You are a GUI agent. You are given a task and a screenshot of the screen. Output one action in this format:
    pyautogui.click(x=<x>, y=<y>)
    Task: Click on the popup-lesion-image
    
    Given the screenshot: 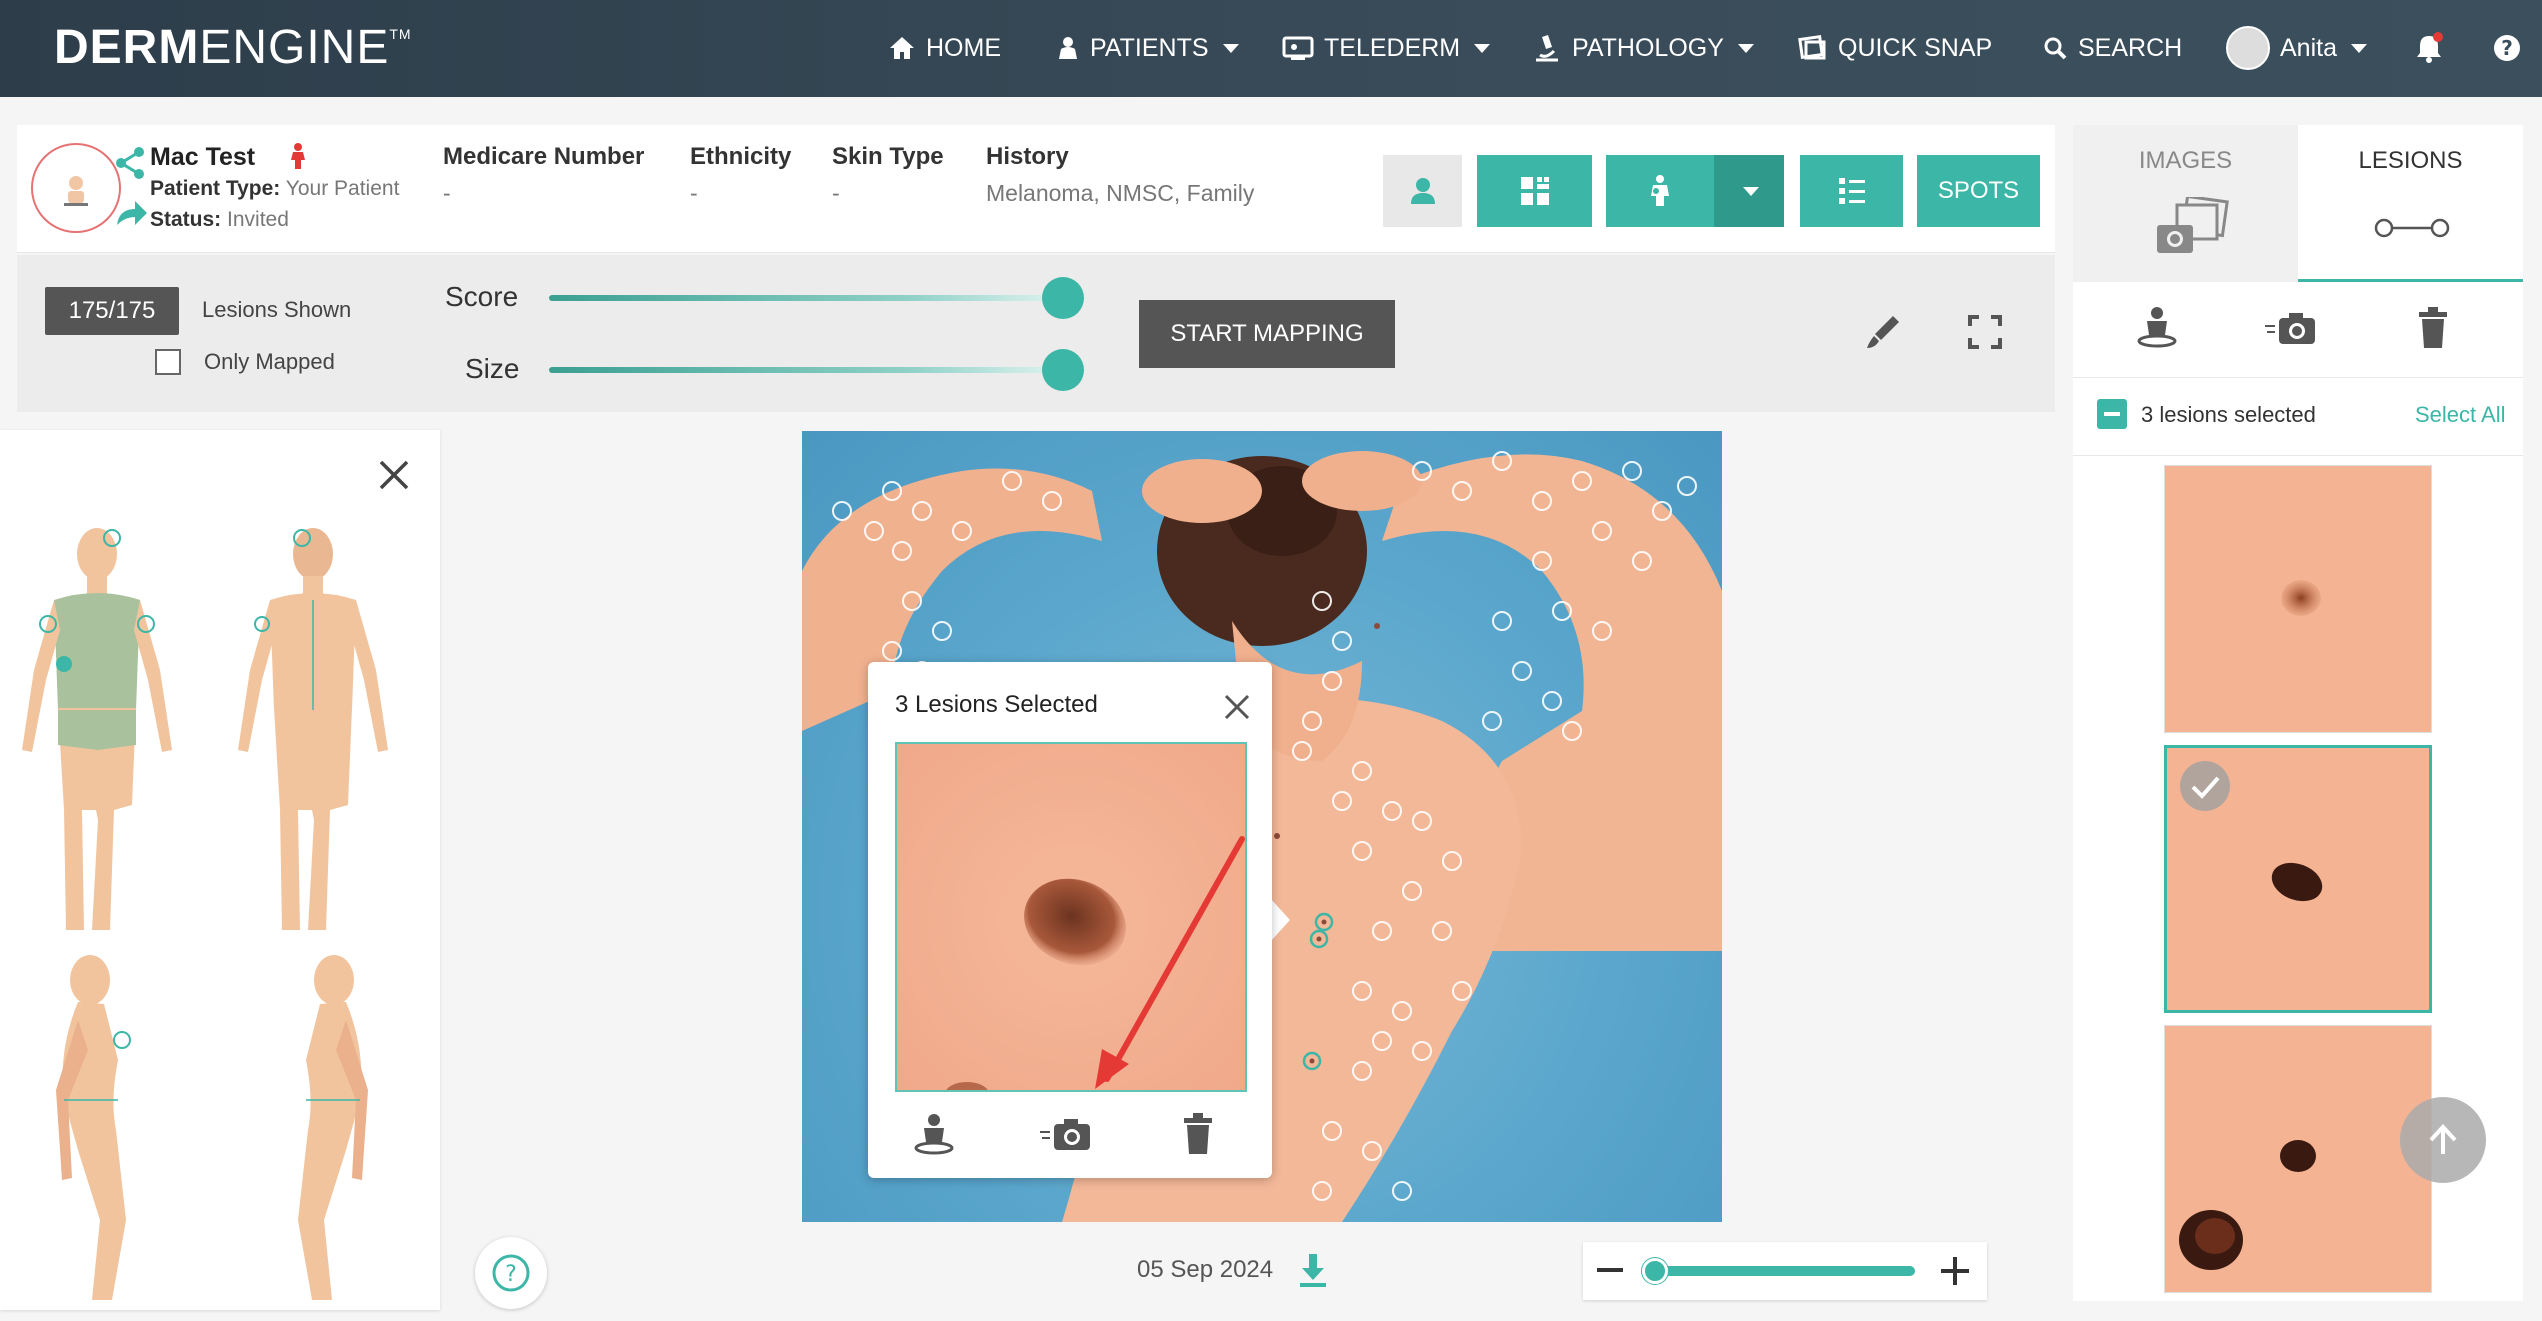 What is the action you would take?
    pyautogui.click(x=1071, y=917)
    